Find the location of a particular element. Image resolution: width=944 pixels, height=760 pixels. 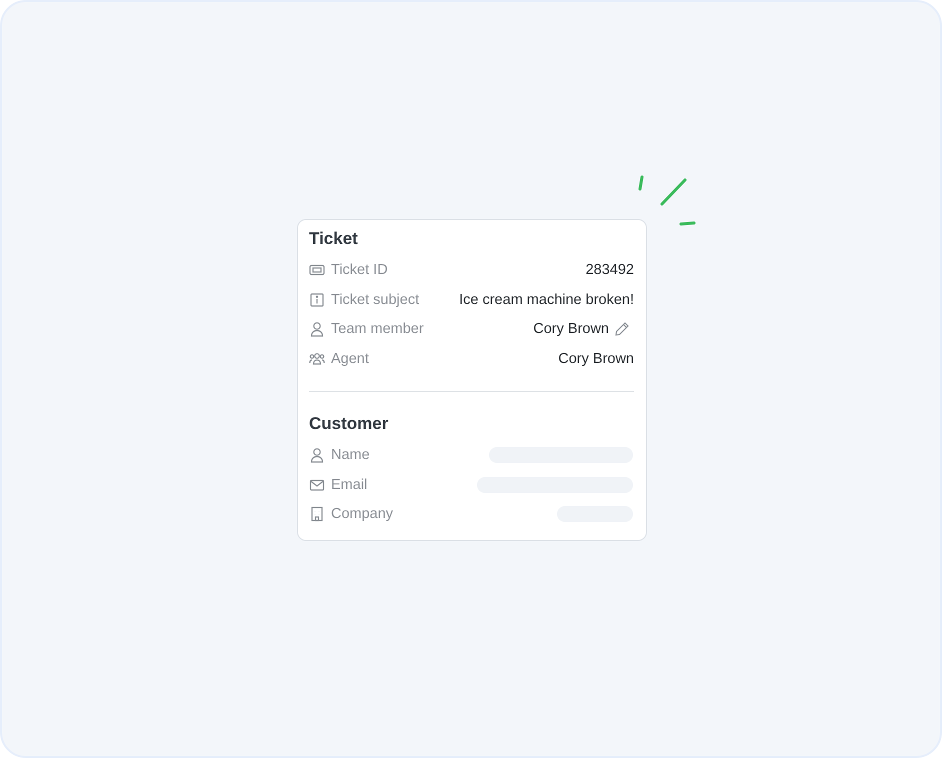

field-label: Ticket ID is located at coordinates (359, 270).